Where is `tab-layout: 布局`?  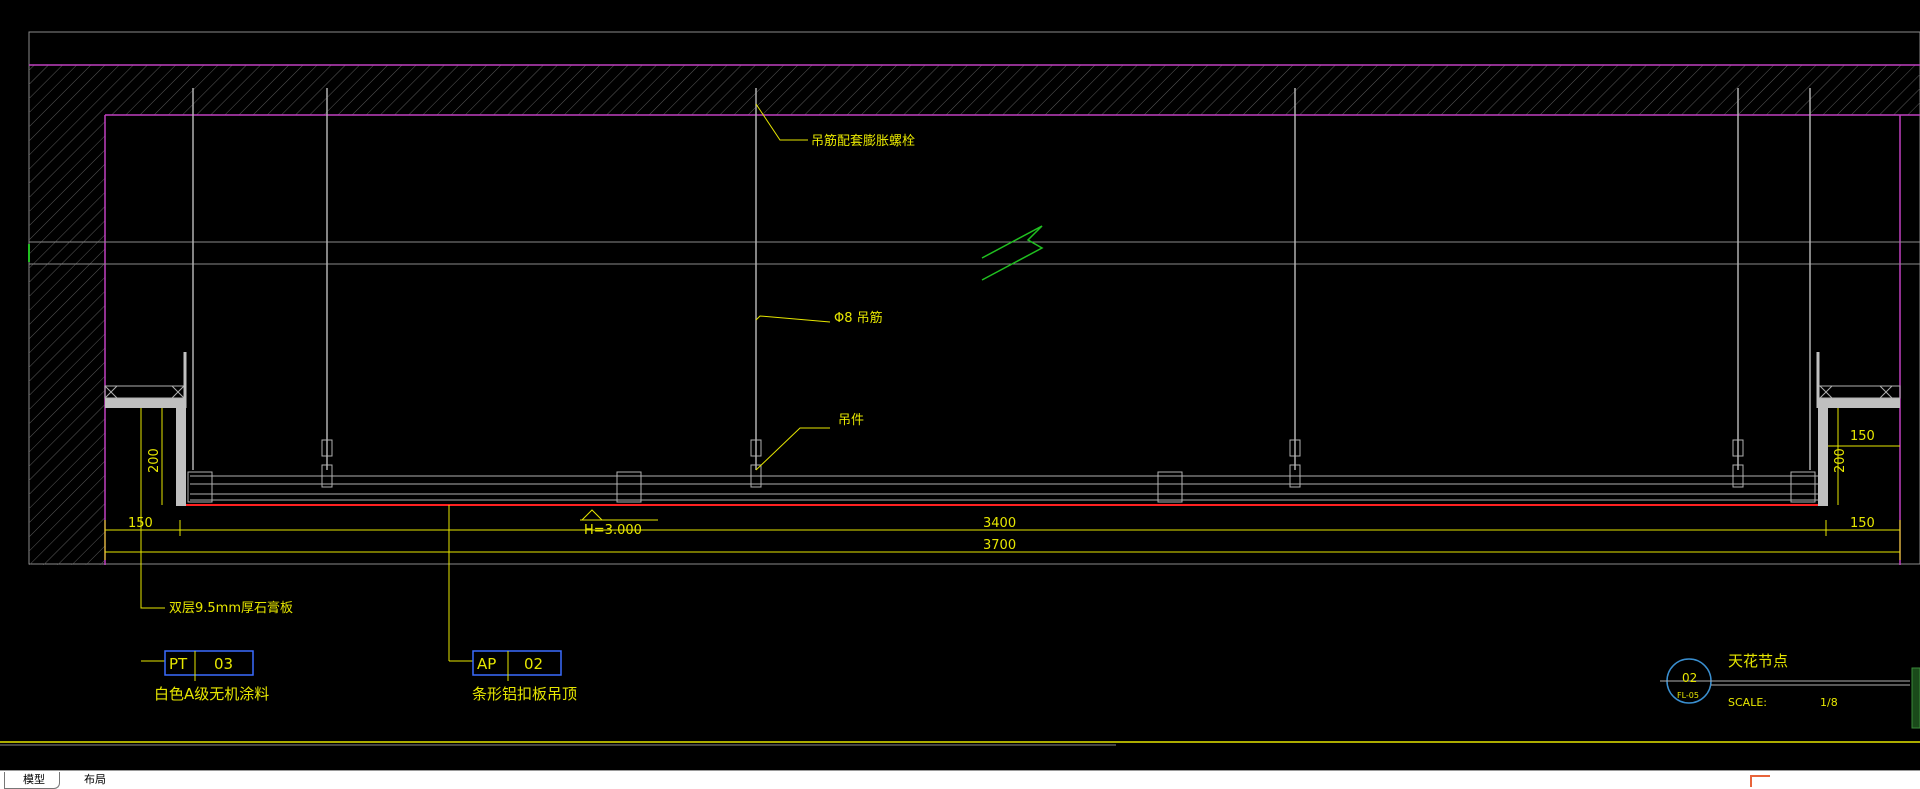
tab-layout: 布局 is located at coordinates (93, 780).